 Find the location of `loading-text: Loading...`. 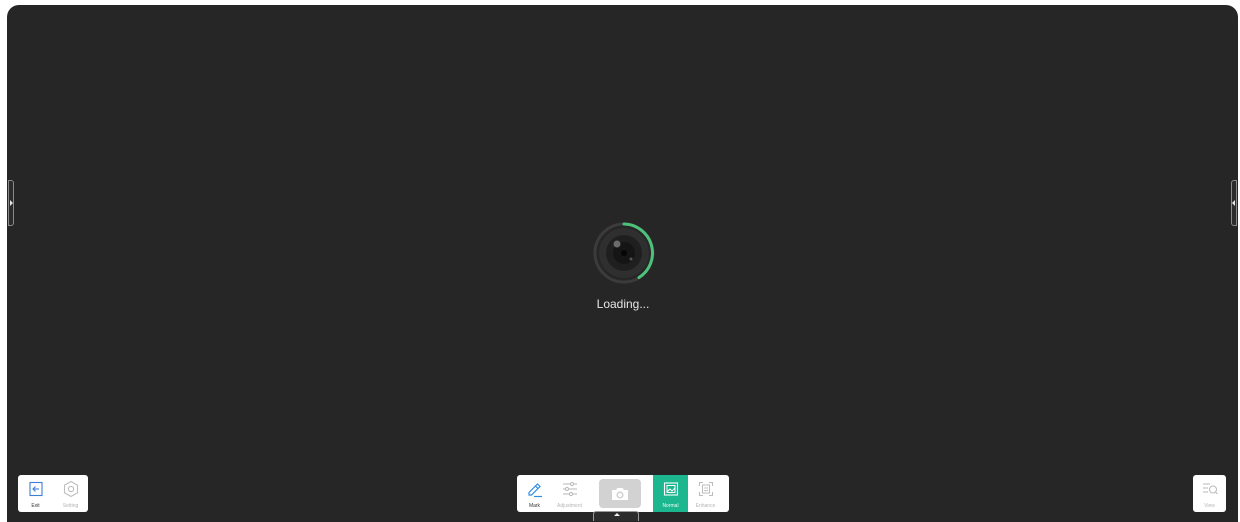

loading-text: Loading... is located at coordinates (623, 304).